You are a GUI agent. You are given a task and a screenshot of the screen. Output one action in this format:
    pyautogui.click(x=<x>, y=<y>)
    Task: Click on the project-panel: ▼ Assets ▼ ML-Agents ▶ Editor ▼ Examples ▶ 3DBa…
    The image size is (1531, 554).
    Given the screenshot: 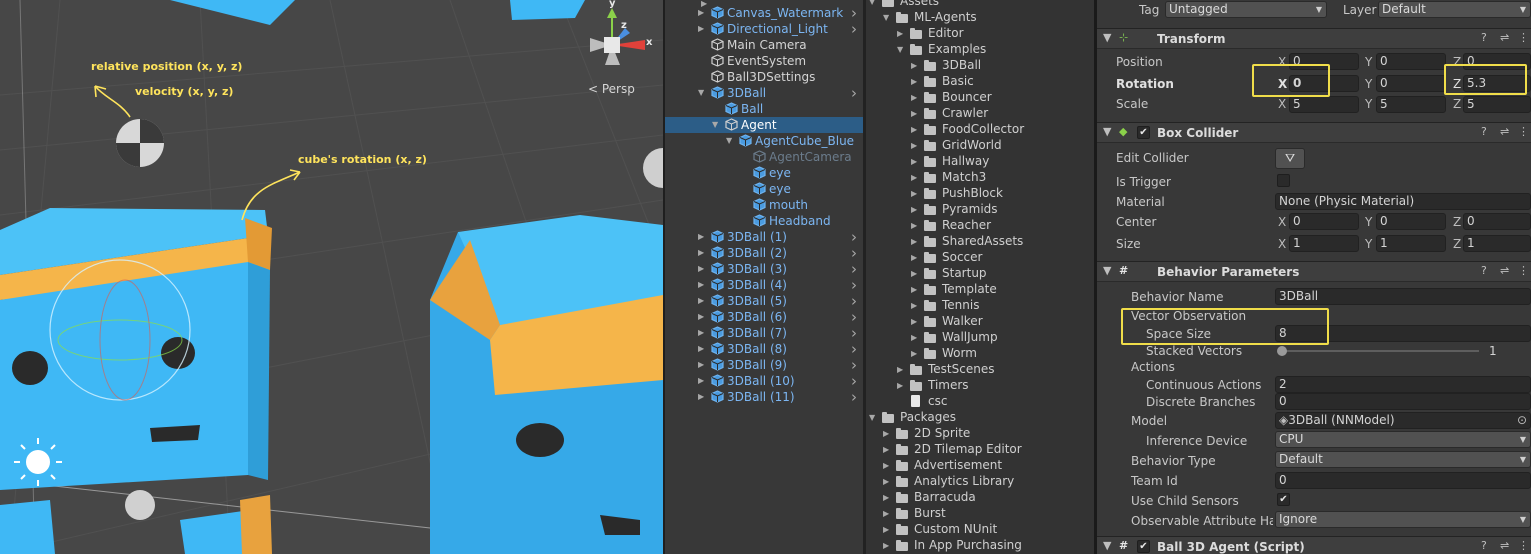 What is the action you would take?
    pyautogui.click(x=980, y=277)
    